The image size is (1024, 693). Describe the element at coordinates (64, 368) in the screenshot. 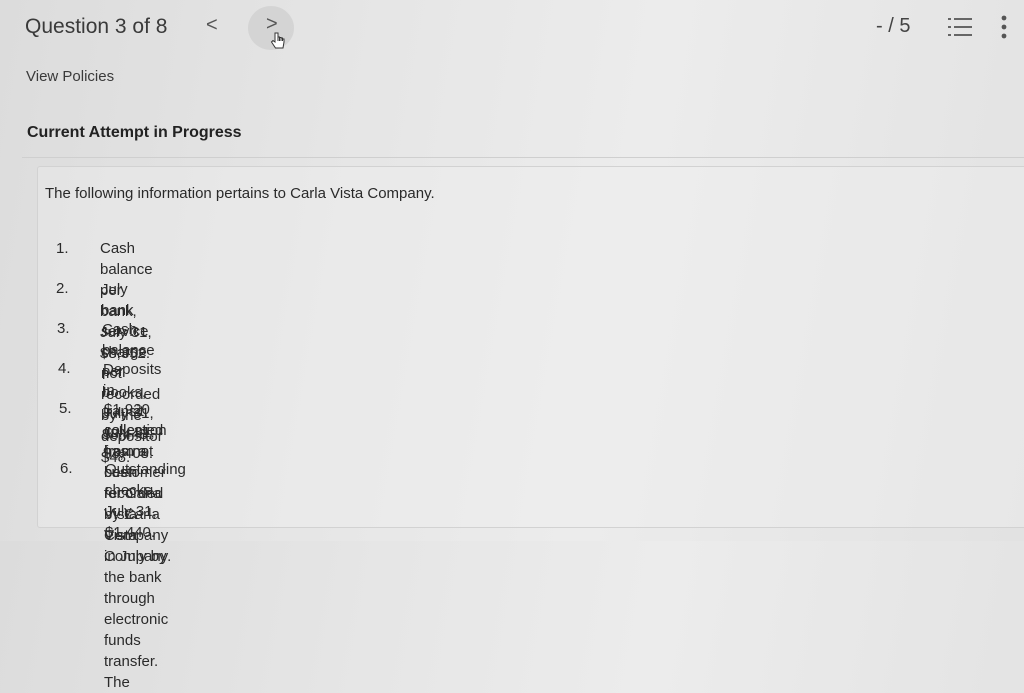

I see `item-number: 4.` at that location.